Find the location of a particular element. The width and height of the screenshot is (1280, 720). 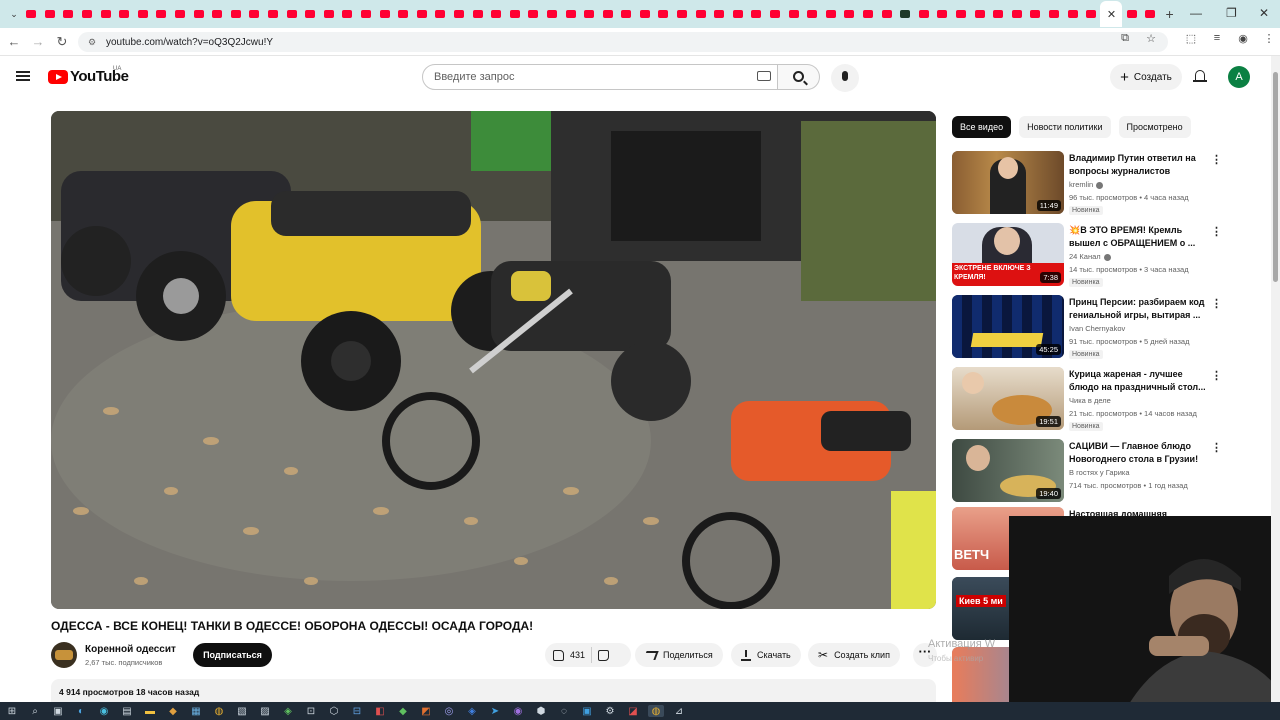

page-scrollbar is located at coordinates (1275, 380).